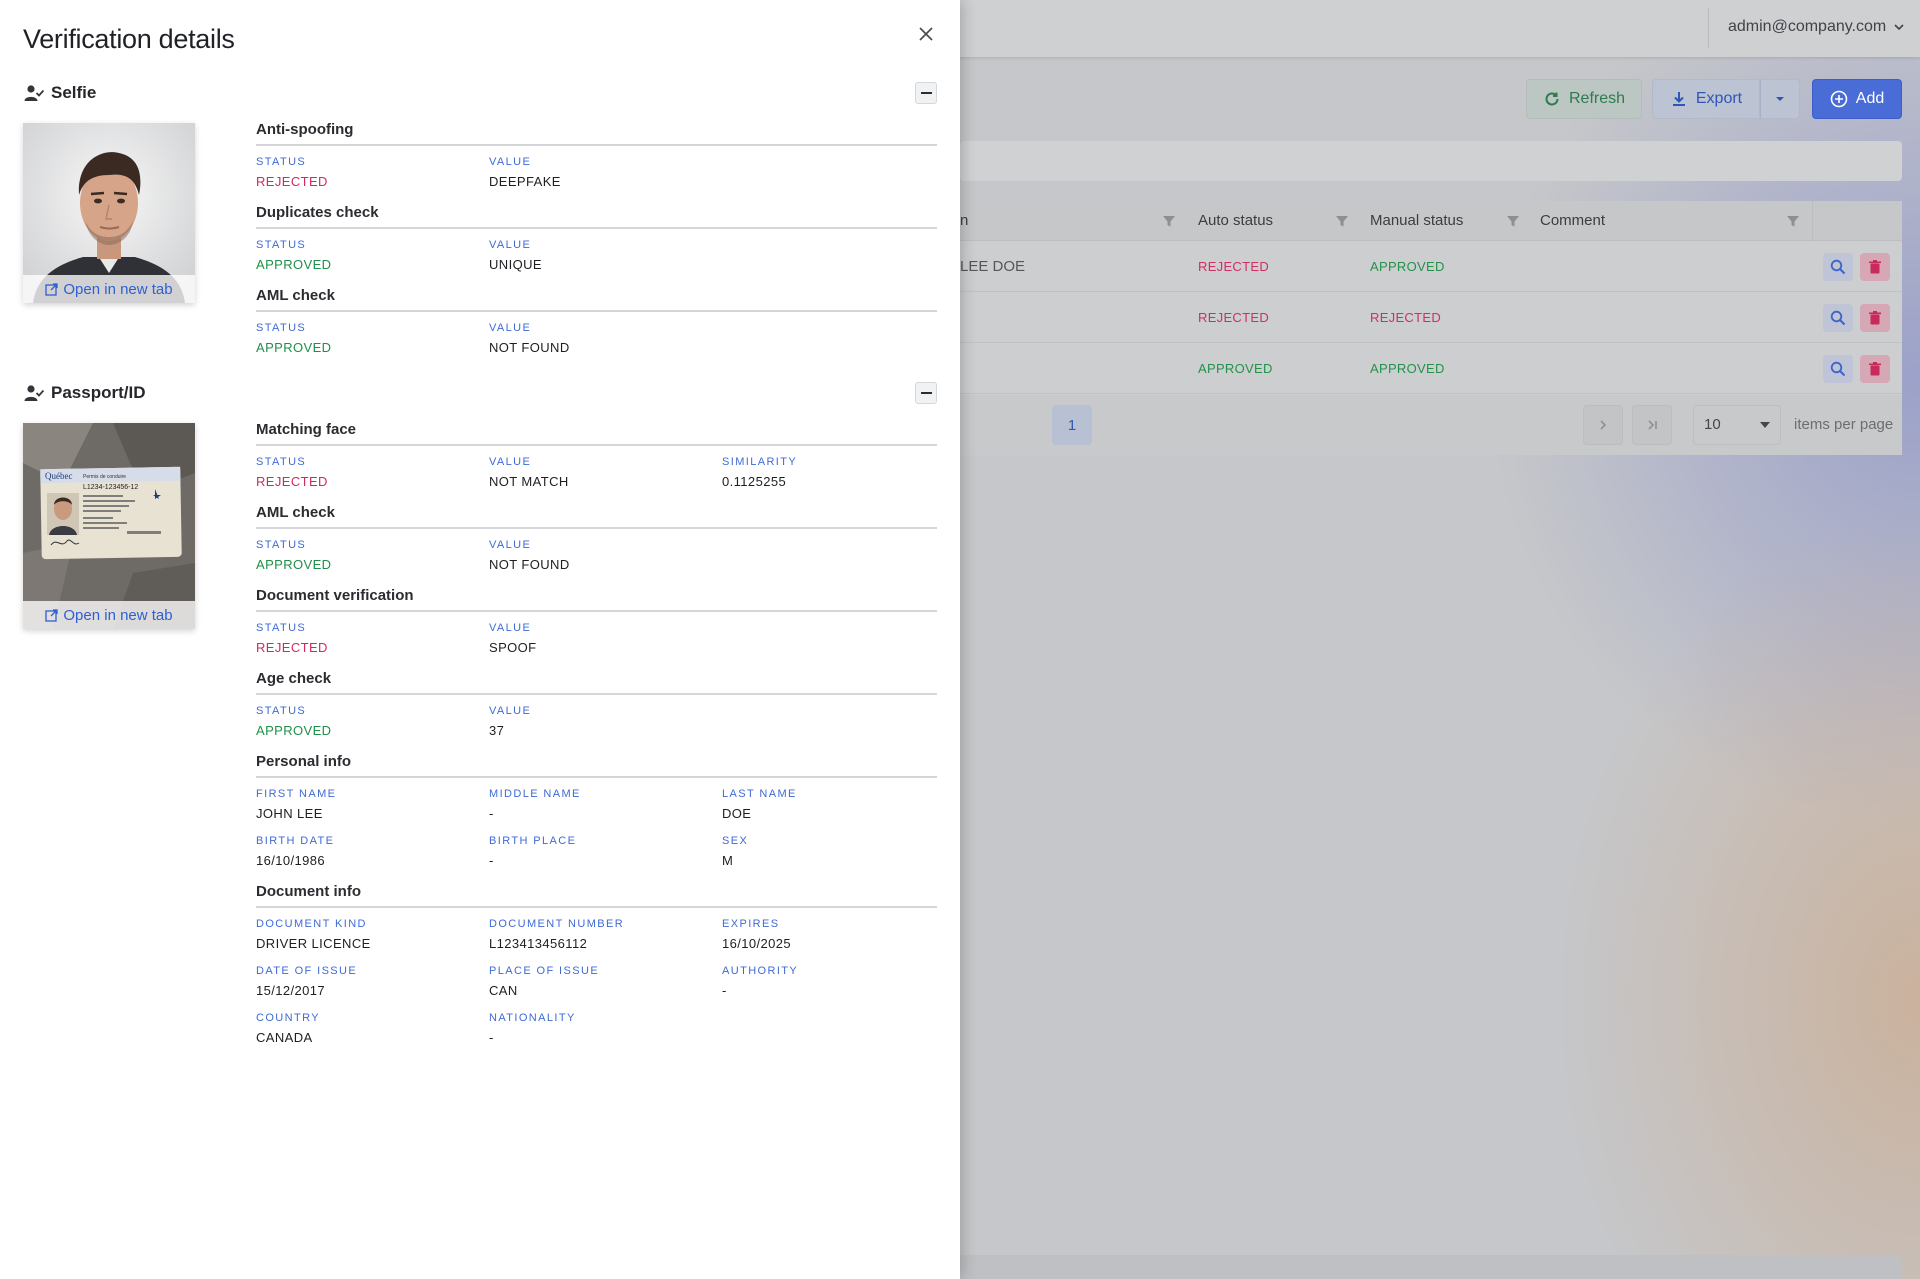 The image size is (1920, 1279). Describe the element at coordinates (118, 289) in the screenshot. I see `selfie-open-new-tab-label: Open in new tab` at that location.